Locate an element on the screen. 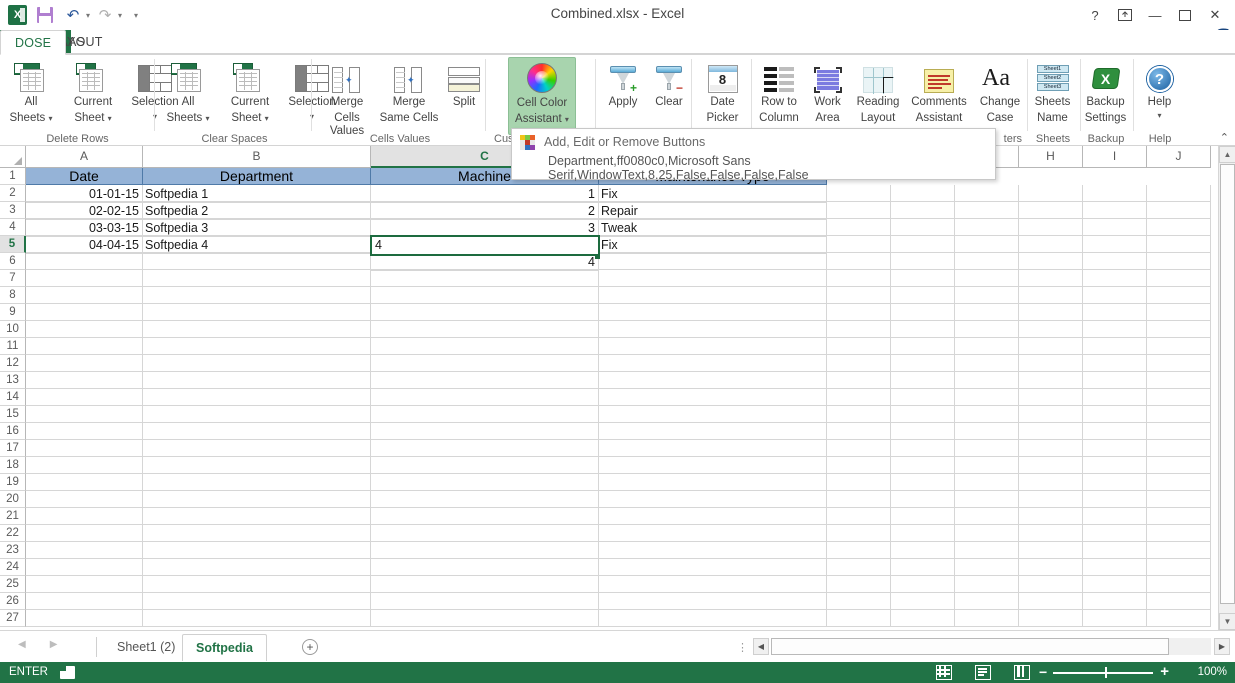 Image resolution: width=1235 pixels, height=683 pixels. vertical-scroll-thumb is located at coordinates (1227, 384).